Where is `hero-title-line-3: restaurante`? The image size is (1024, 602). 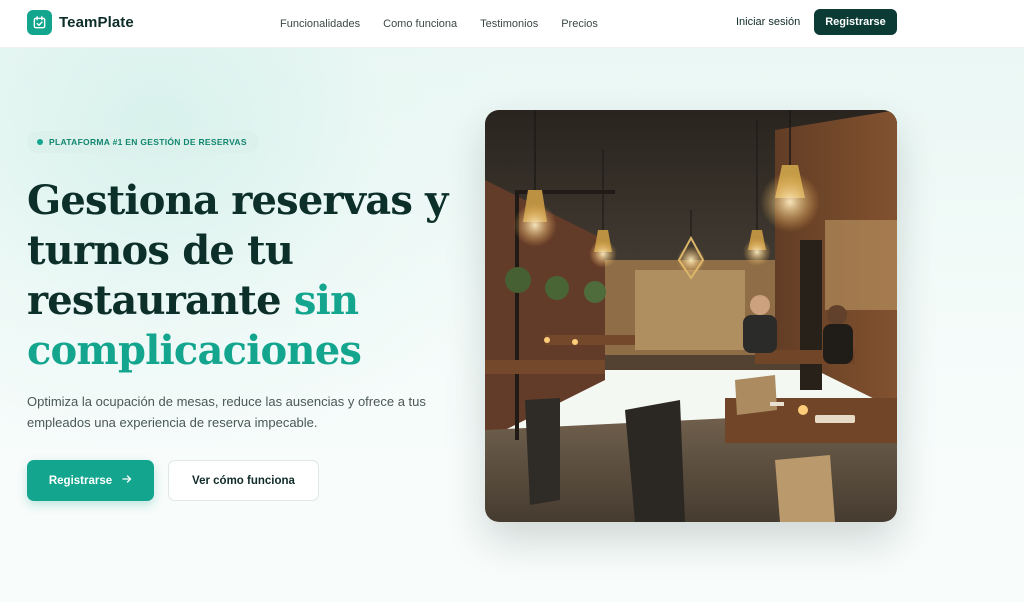
hero-title-line-3: restaurante is located at coordinates (154, 300).